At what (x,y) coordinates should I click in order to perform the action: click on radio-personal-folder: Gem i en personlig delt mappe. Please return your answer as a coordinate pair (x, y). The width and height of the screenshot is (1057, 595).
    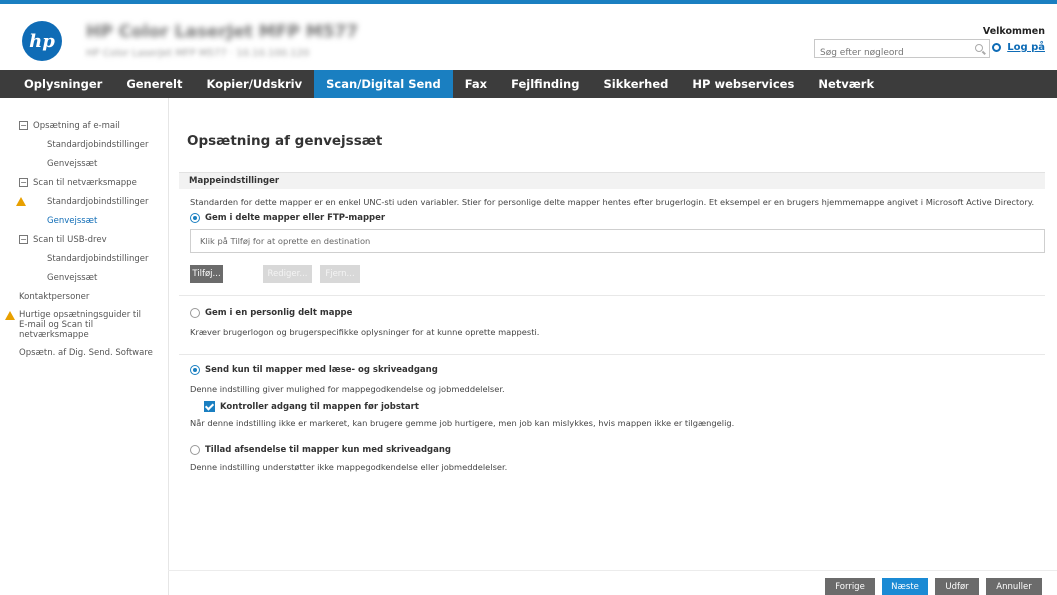
    Looking at the image, I should click on (271, 313).